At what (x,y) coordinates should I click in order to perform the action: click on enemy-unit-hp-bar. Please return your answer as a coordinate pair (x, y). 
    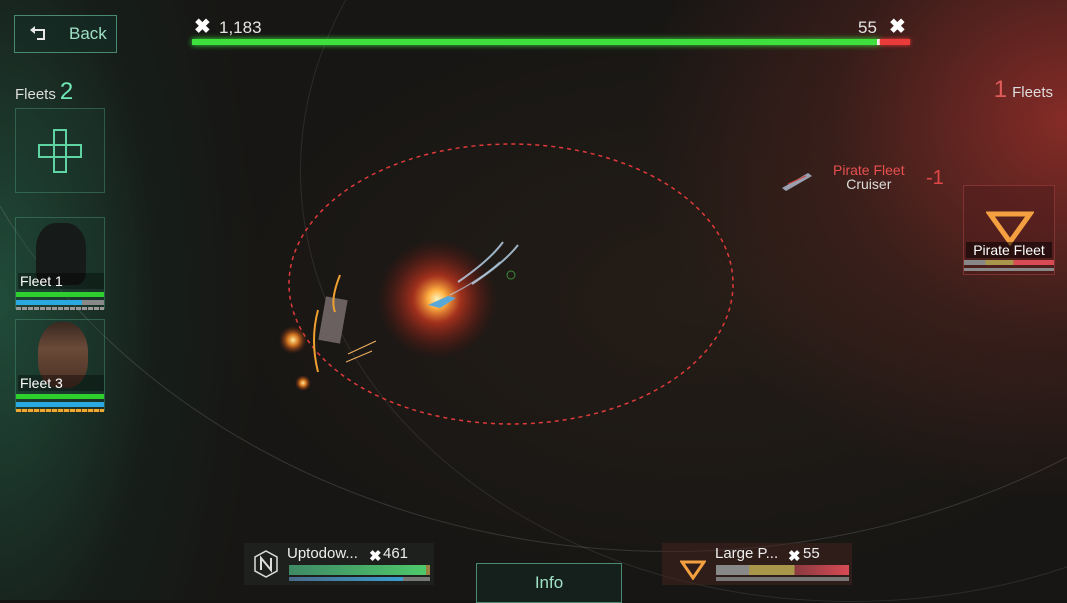
    Looking at the image, I should click on (782, 570).